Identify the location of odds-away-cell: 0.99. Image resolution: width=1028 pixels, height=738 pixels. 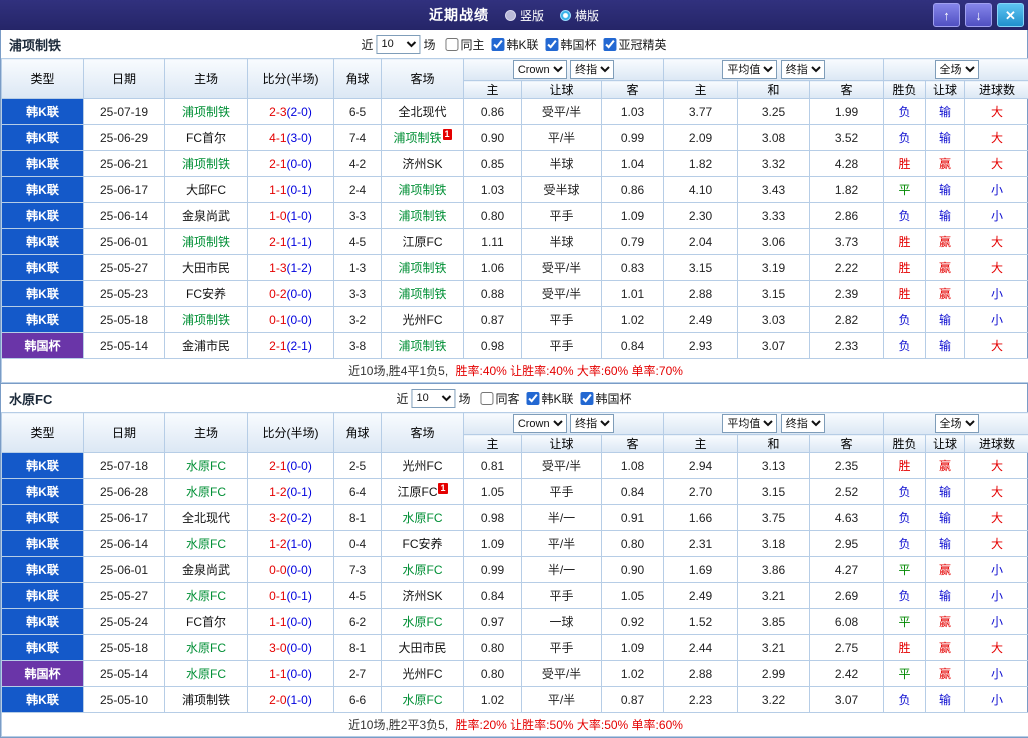
(633, 138).